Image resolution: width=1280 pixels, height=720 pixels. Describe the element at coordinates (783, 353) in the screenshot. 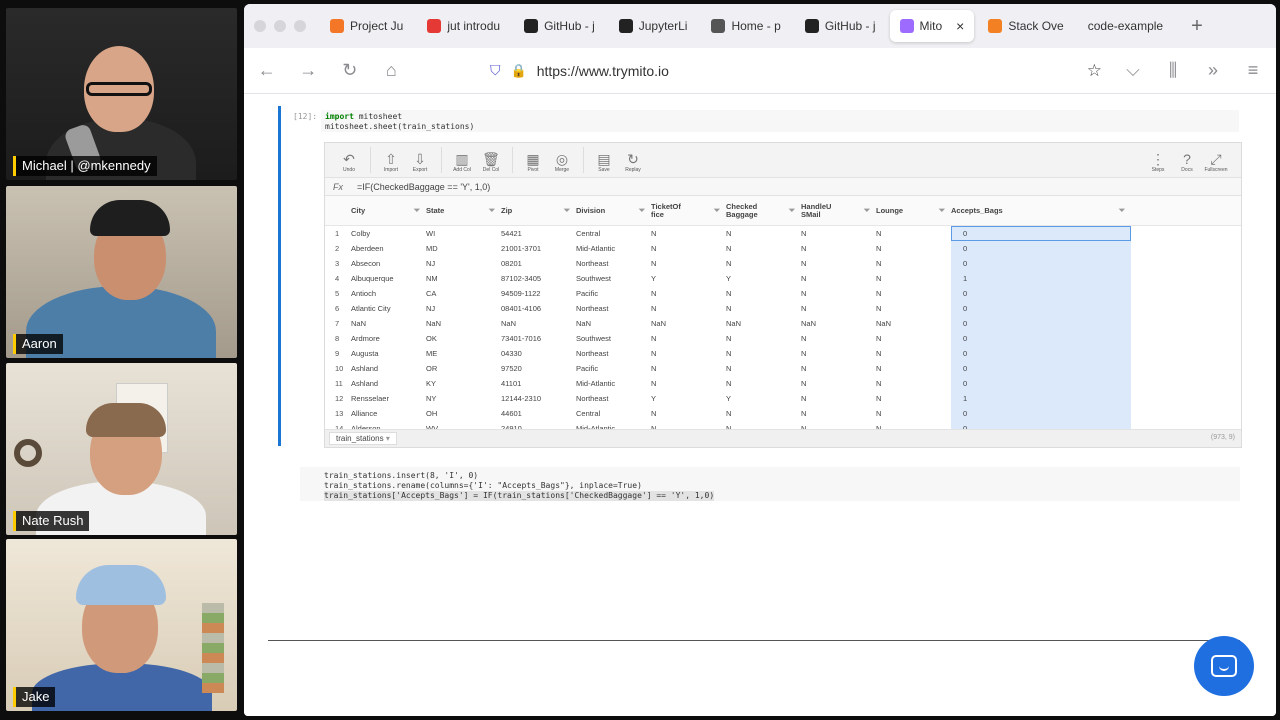

I see `table-row: 9AugustaME04330NortheastNNNN0` at that location.